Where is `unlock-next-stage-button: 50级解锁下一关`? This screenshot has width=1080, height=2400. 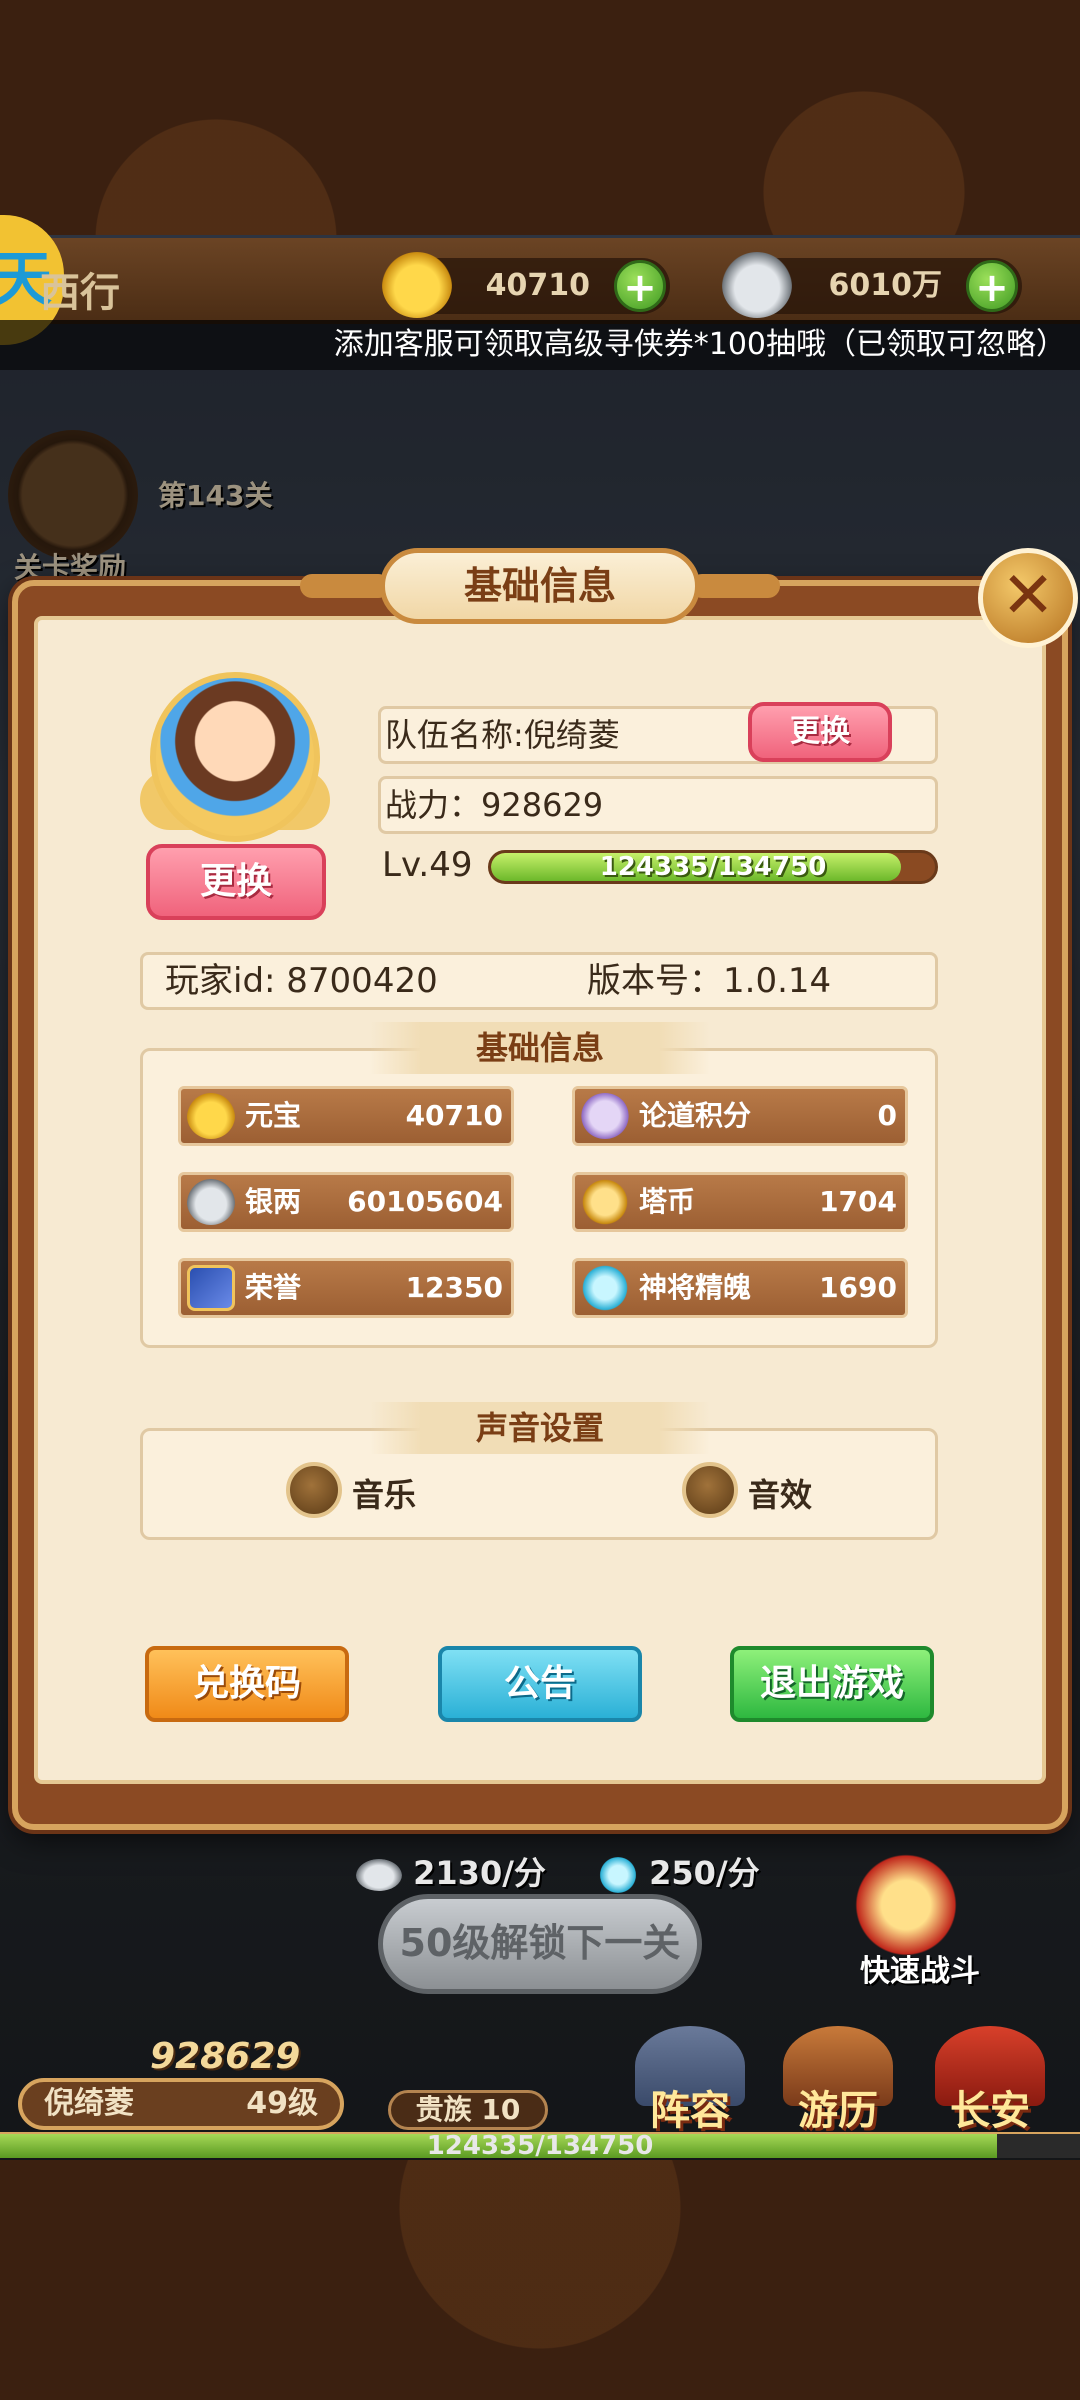
unlock-next-stage-button: 50级解锁下一关 is located at coordinates (540, 1944).